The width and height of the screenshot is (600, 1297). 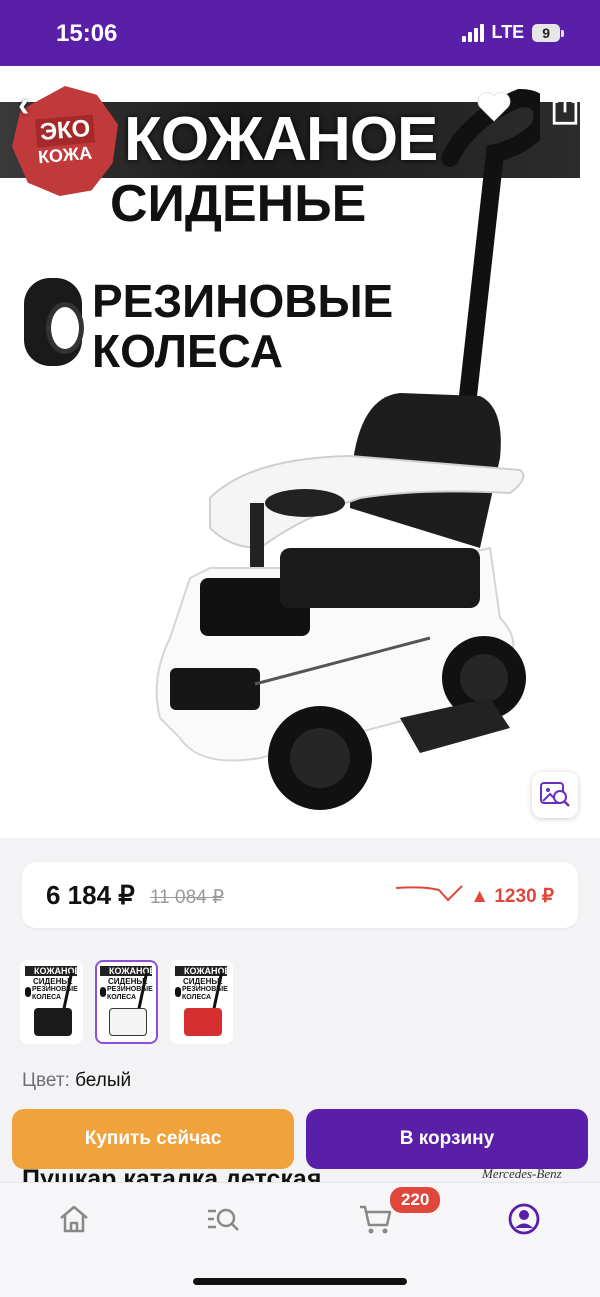 I want to click on badge-line2: КОЖА, so click(x=65, y=154).